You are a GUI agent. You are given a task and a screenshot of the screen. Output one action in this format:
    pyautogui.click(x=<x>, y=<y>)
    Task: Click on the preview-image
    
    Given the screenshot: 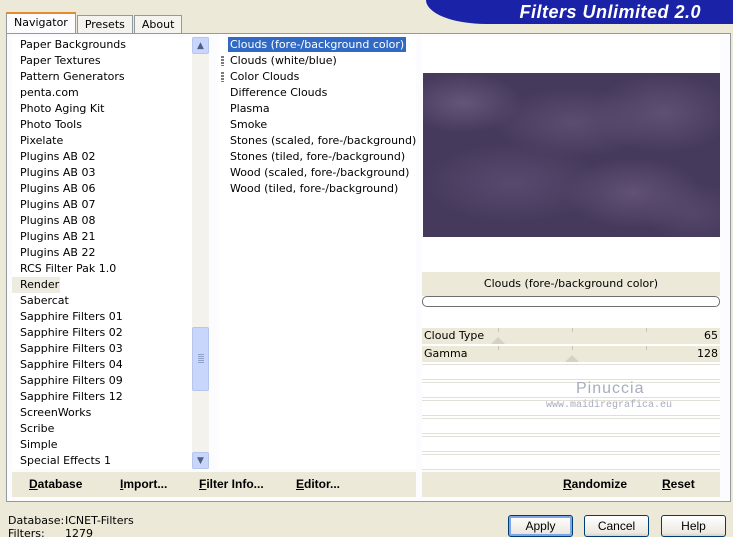 What is the action you would take?
    pyautogui.click(x=571, y=155)
    